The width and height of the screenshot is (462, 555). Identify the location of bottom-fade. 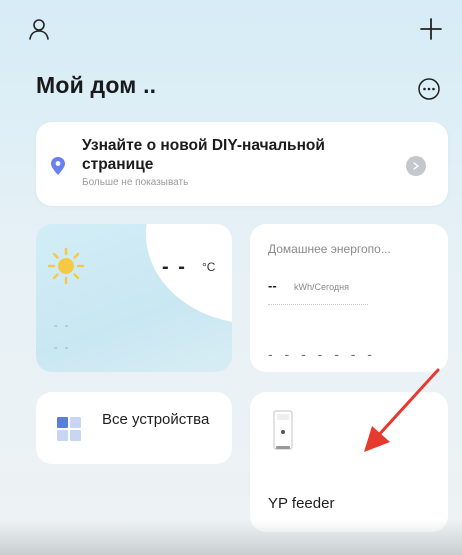
(231, 537).